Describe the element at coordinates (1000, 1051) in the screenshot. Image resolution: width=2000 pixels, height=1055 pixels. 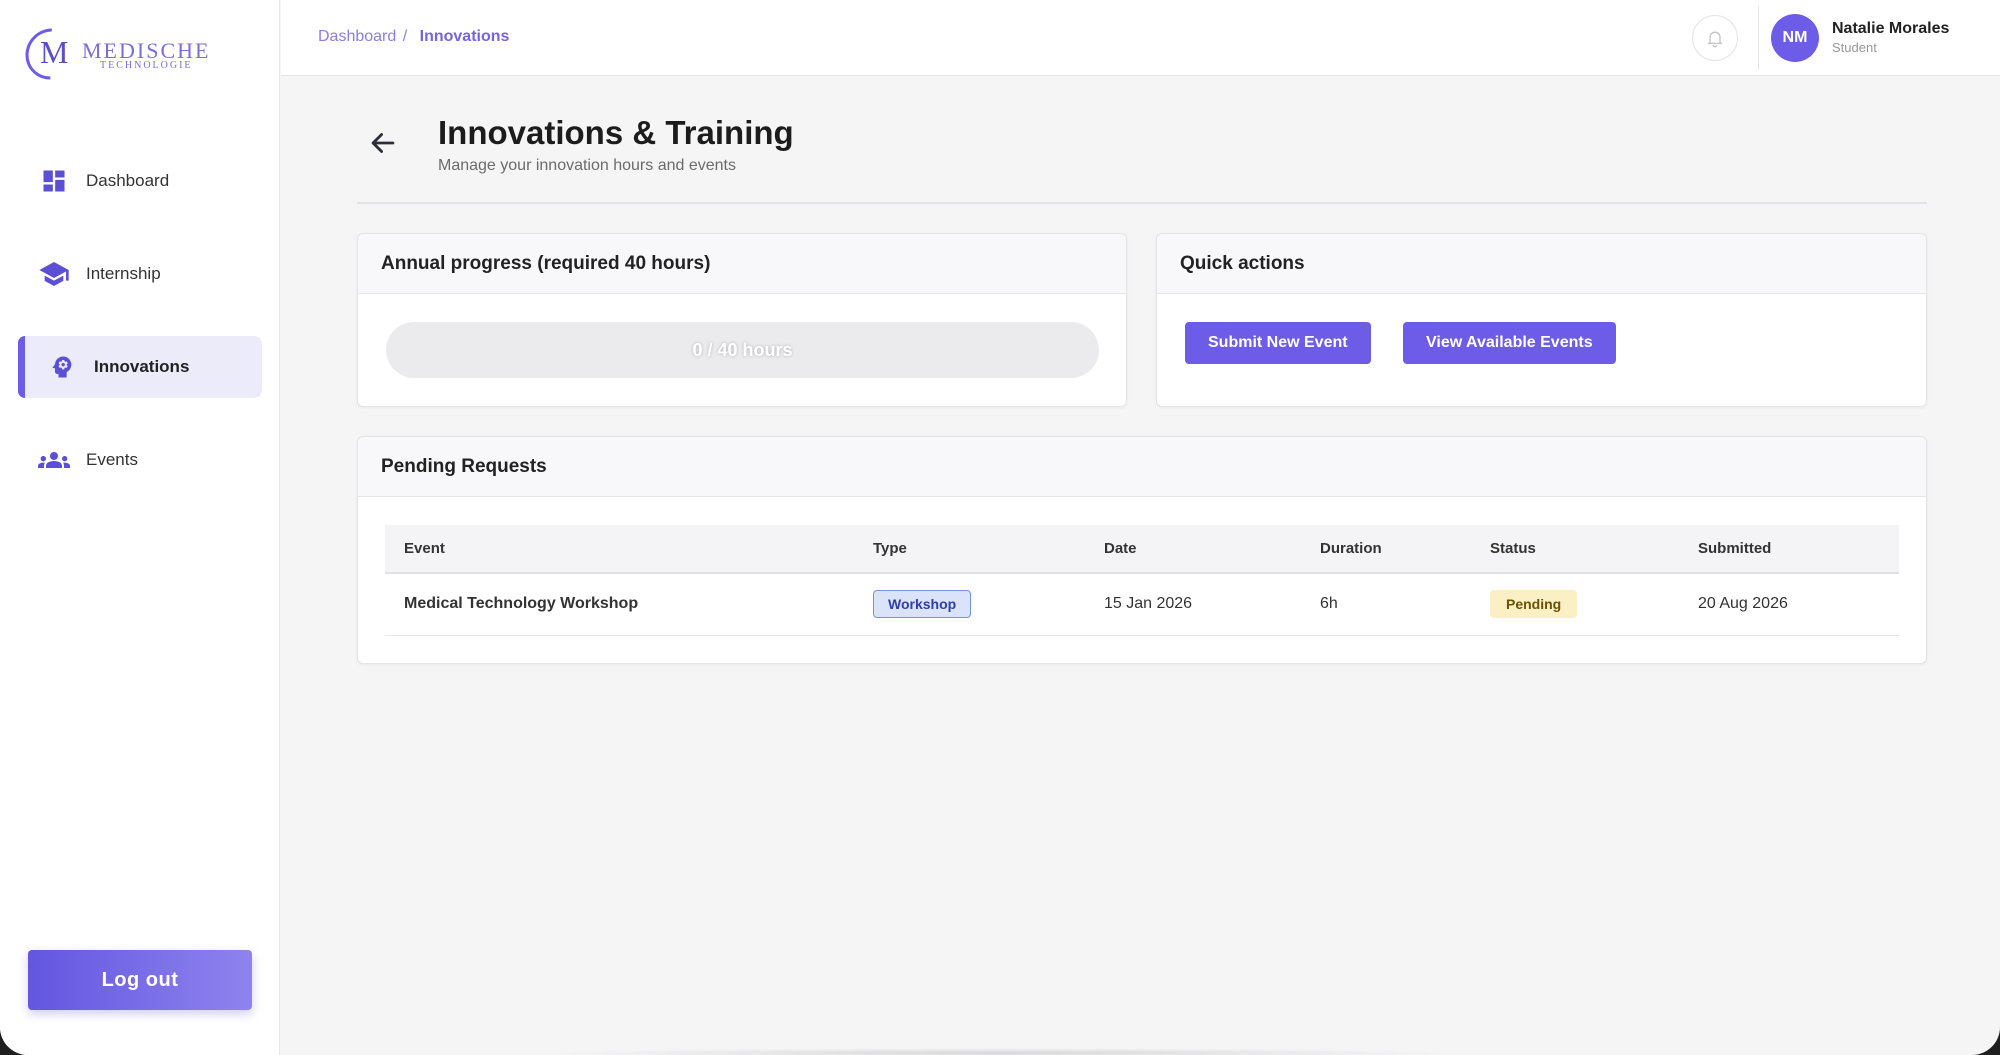
I see `bottom-shadow` at that location.